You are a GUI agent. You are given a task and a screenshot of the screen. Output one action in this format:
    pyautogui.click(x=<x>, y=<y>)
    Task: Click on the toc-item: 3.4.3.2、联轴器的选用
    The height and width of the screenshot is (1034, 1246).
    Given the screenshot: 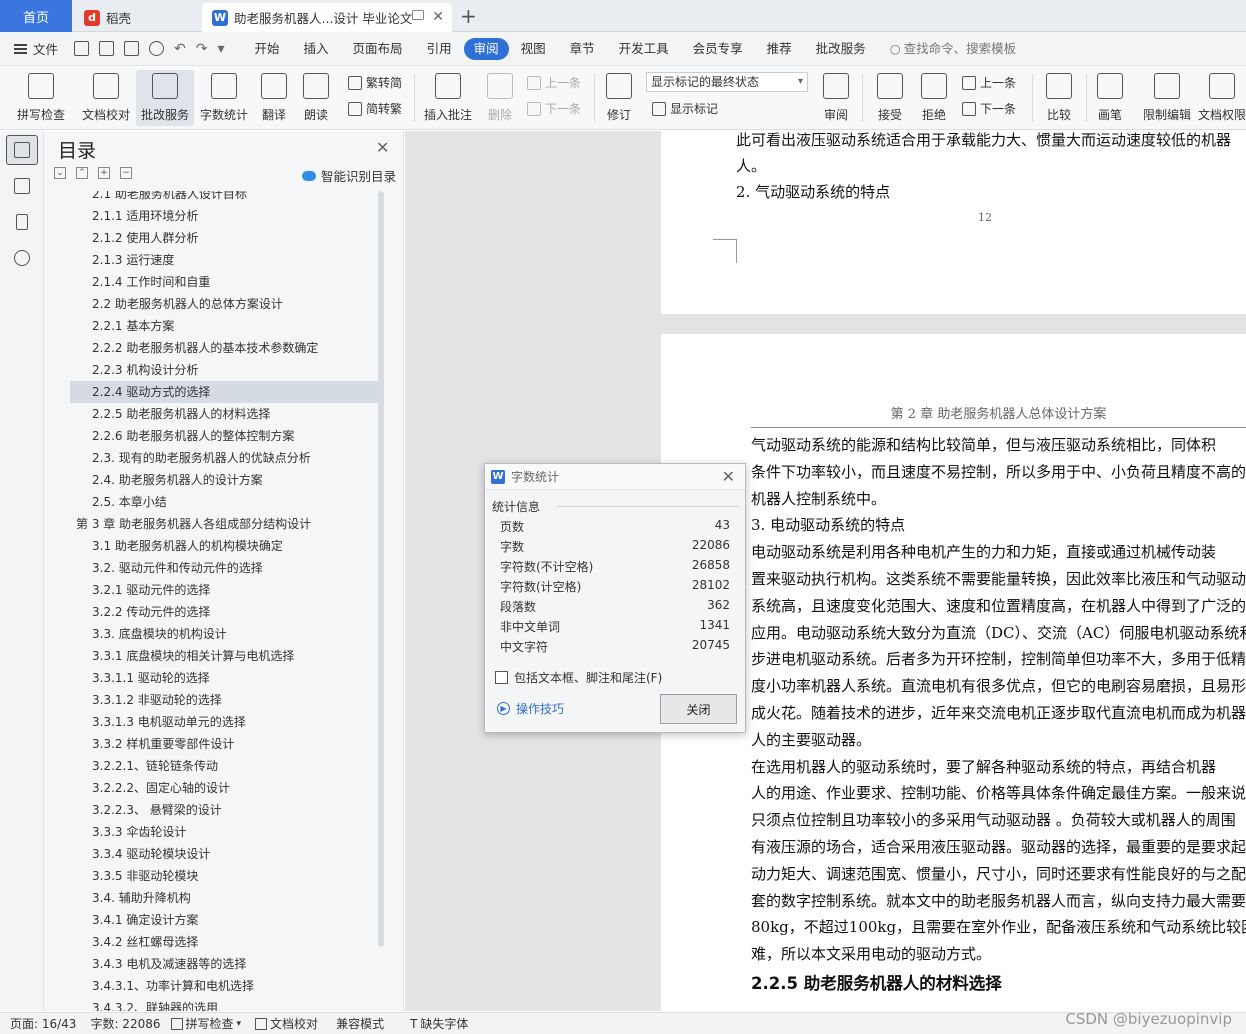 What is the action you would take?
    pyautogui.click(x=225, y=1004)
    